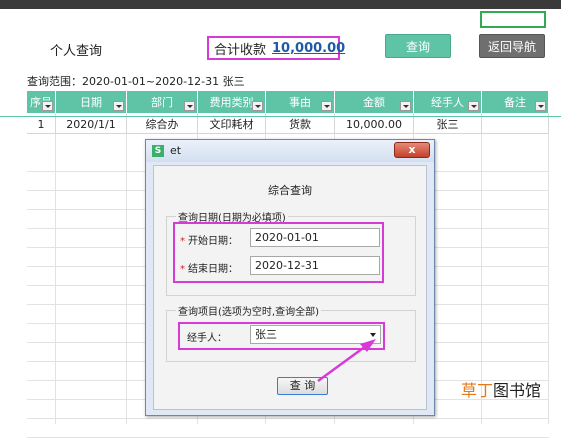  Describe the element at coordinates (346, 361) in the screenshot. I see `annotation-arrow-icon` at that location.